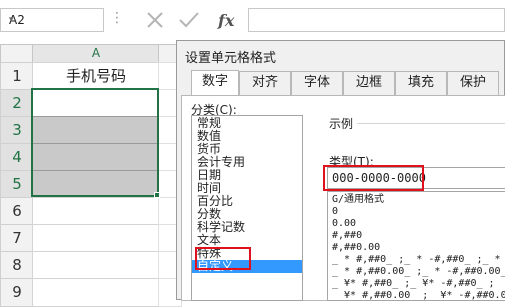 The image size is (505, 307). I want to click on format-code-item: _ ¥* #,##0_ ;_ ¥* -#,##0_ ;, so click(413, 284).